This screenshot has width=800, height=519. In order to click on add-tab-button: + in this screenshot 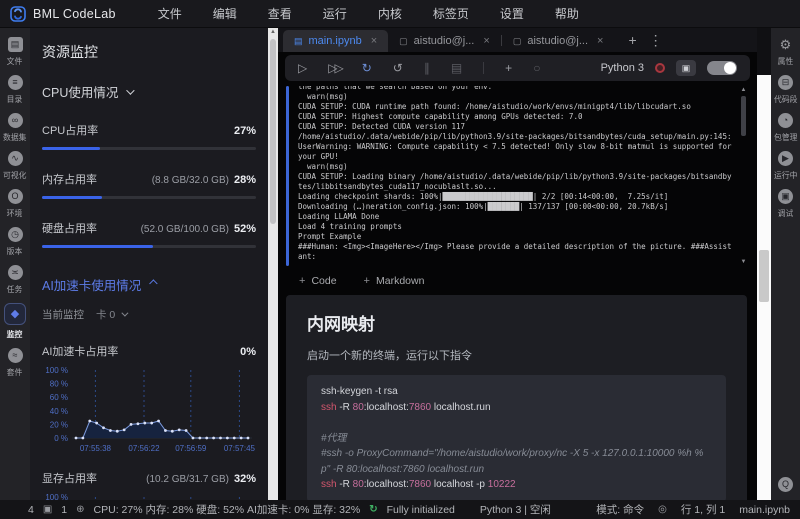, I will do `click(632, 40)`.